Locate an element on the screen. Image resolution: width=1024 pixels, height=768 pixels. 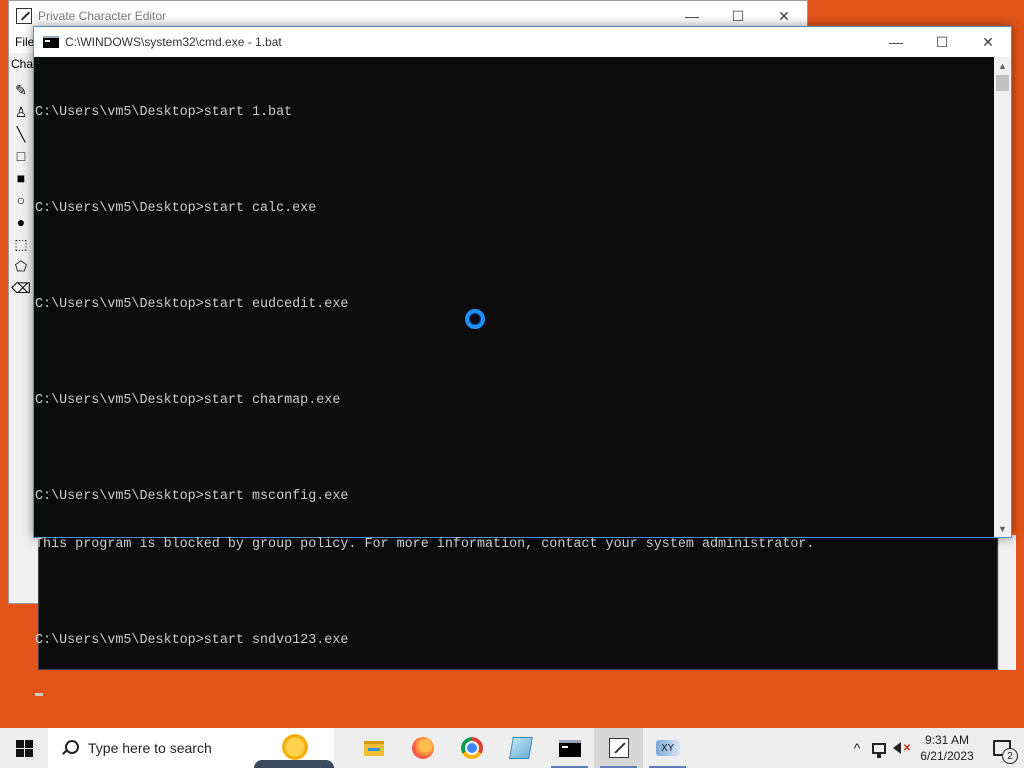
chrome-icon is located at coordinates (471, 748).